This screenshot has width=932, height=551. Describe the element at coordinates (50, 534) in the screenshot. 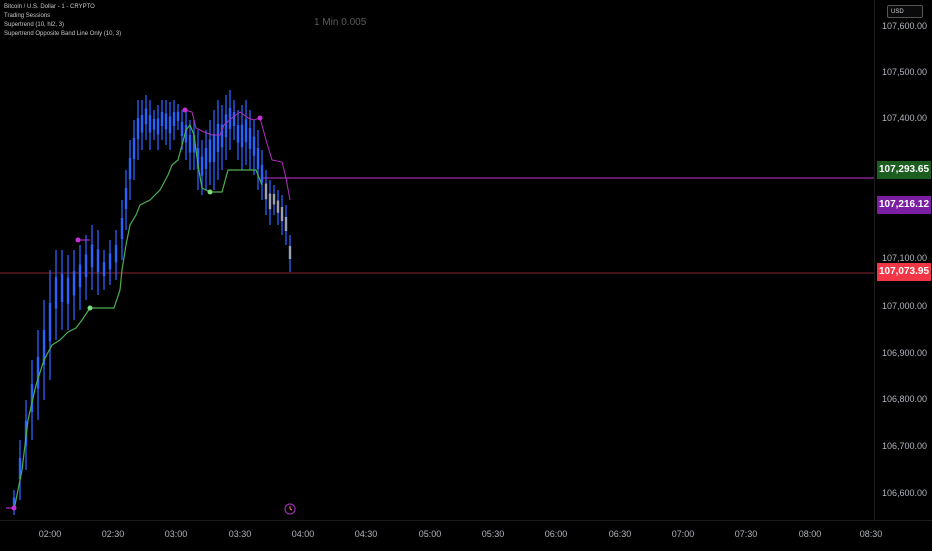

I see `time-tick: 02:00` at that location.